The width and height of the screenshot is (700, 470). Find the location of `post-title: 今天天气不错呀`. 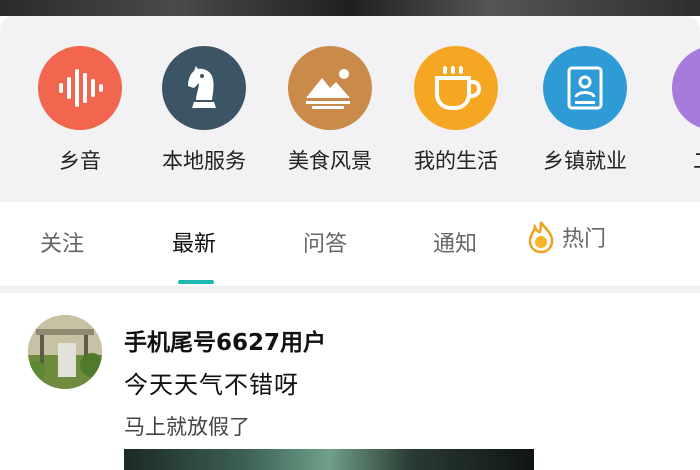

post-title: 今天天气不错呀 is located at coordinates (211, 385).